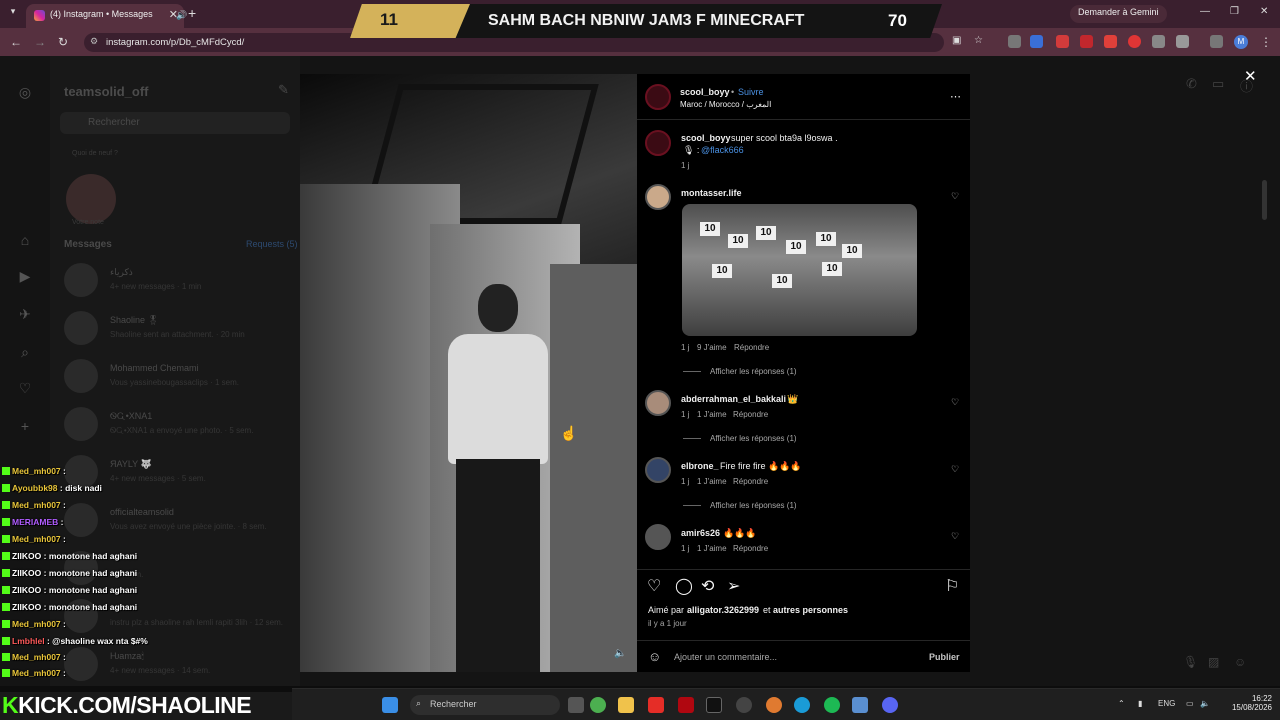 This screenshot has width=1280, height=720. I want to click on compose-icon: ✎, so click(283, 90).